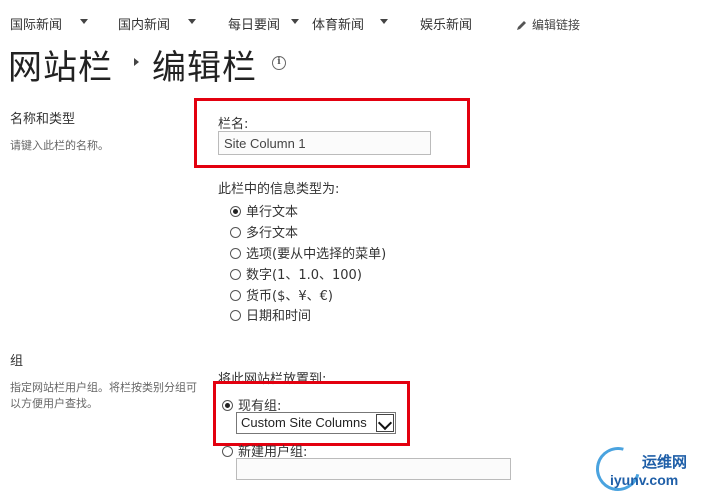 The image size is (704, 495). Describe the element at coordinates (36, 23) in the screenshot. I see `nav-item-international: 国际新闻` at that location.